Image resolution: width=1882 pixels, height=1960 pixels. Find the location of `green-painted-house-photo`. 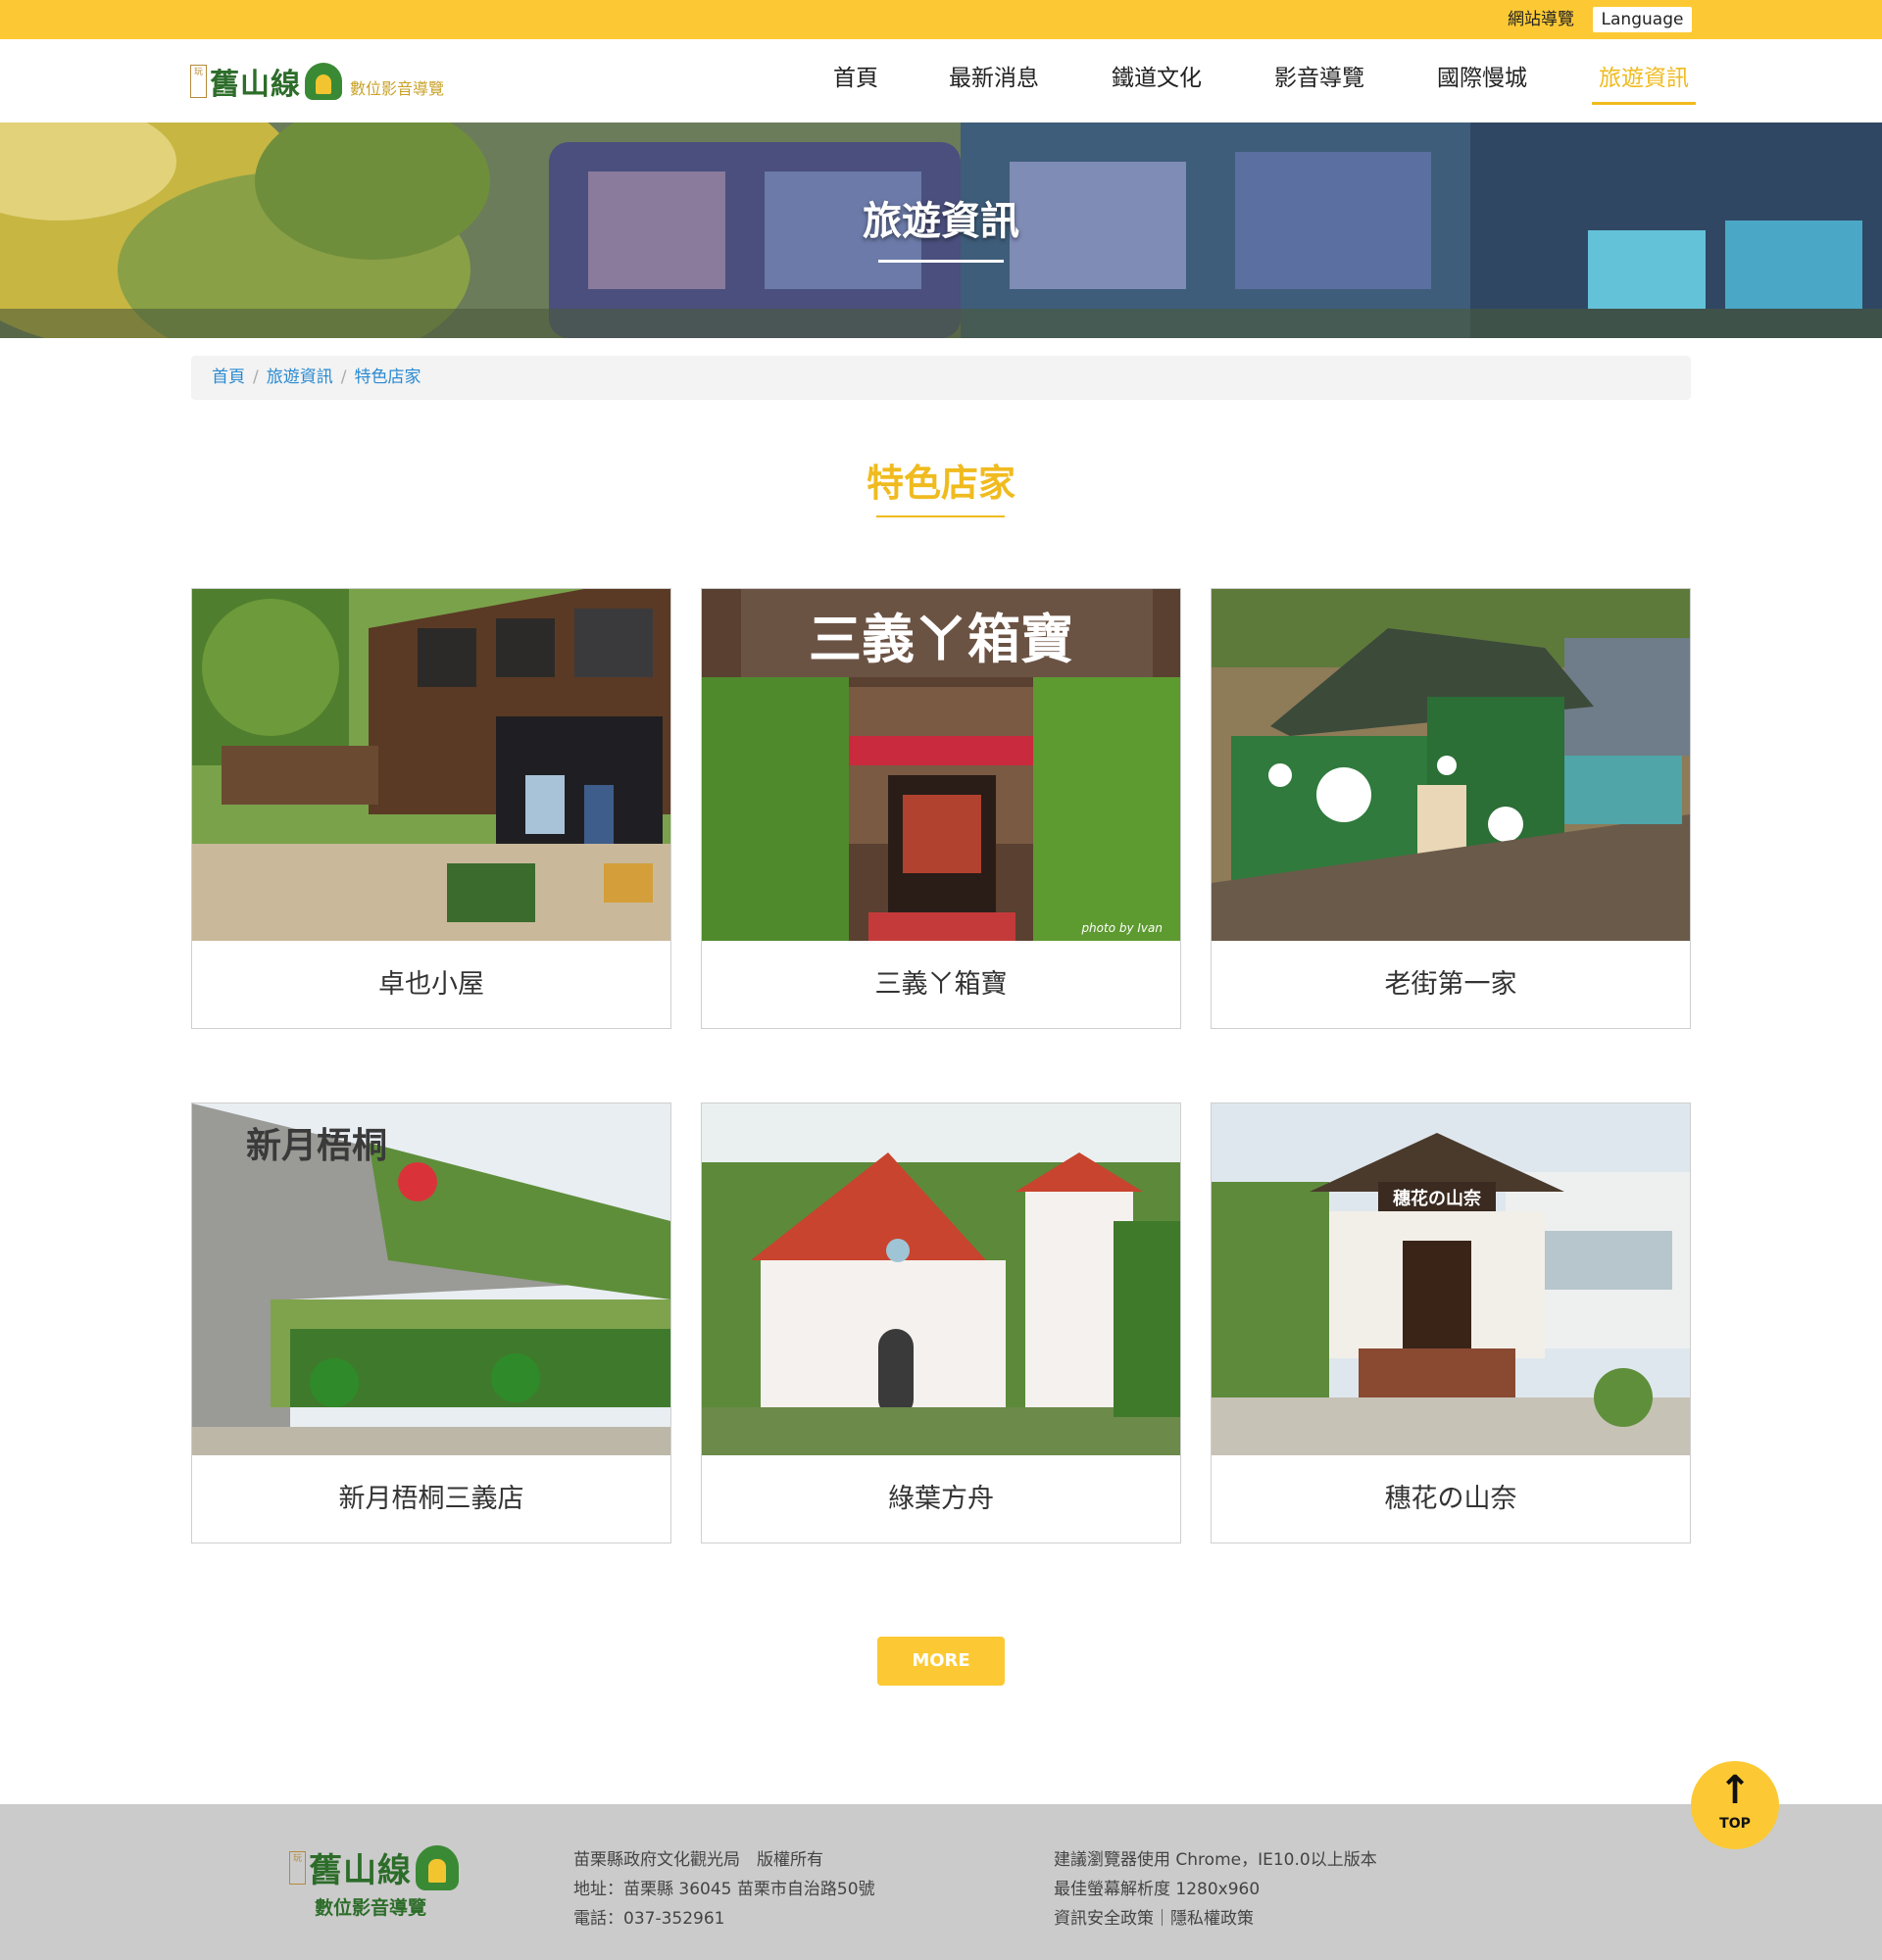

green-painted-house-photo is located at coordinates (1451, 765).